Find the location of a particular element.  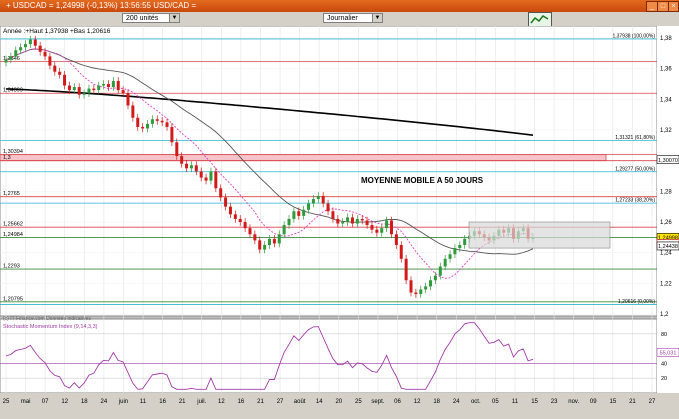

price-level-label: 1,20795 is located at coordinates (13, 299).